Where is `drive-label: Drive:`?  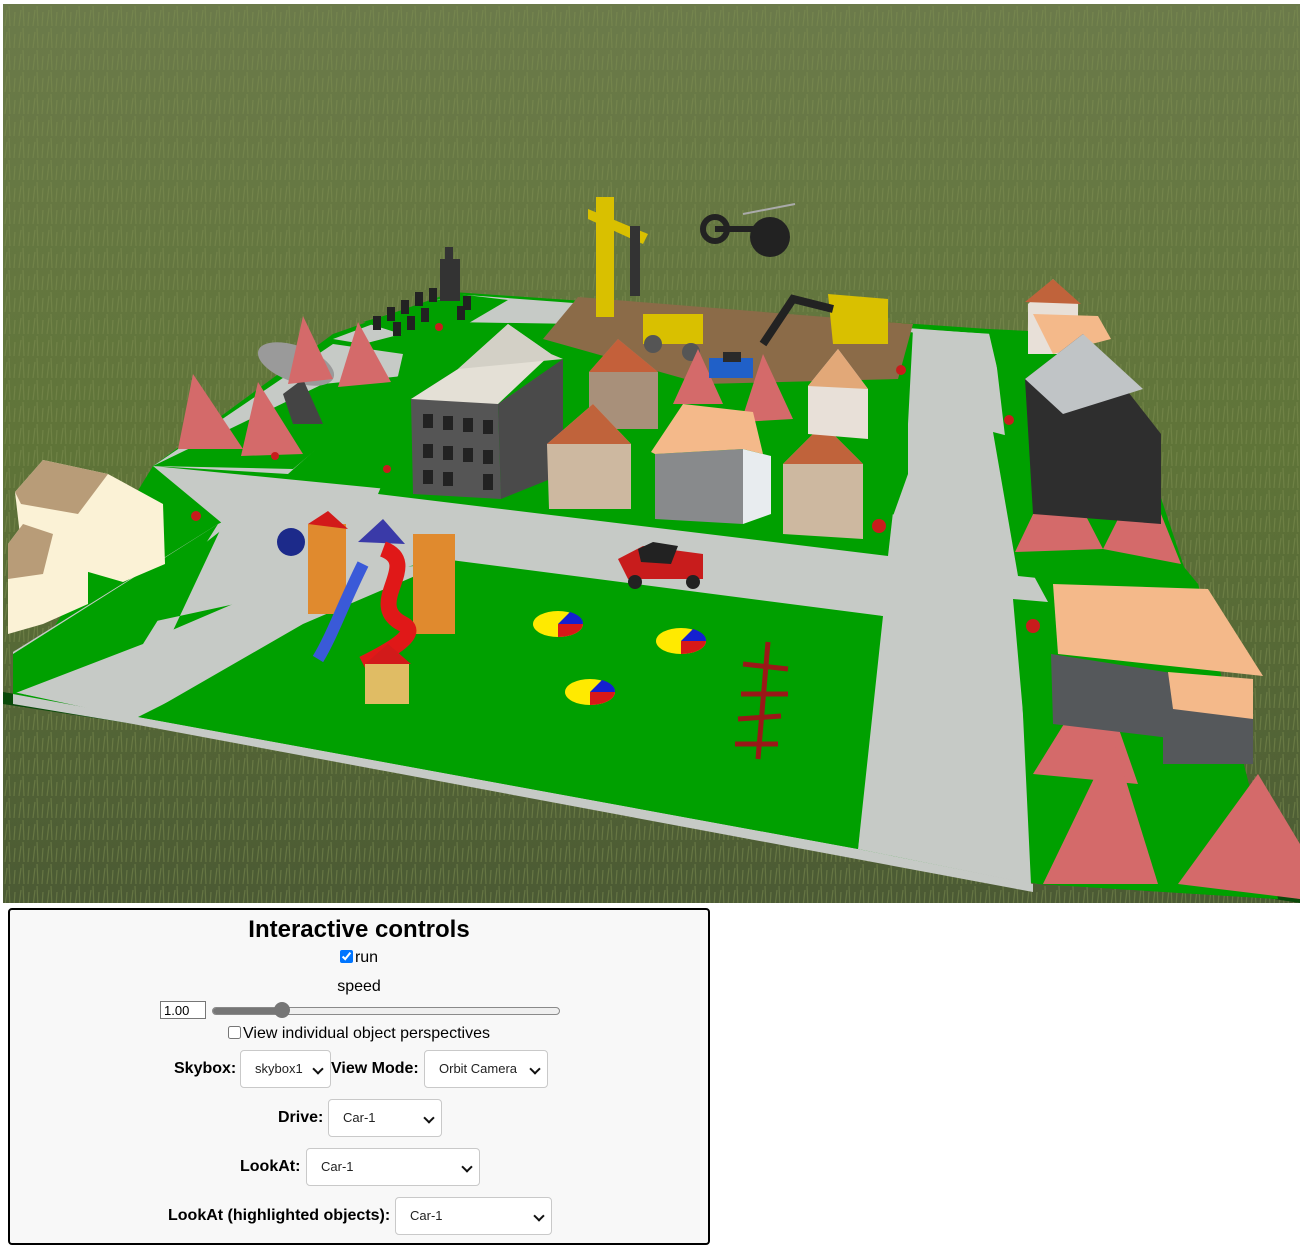
drive-label: Drive: is located at coordinates (301, 1117).